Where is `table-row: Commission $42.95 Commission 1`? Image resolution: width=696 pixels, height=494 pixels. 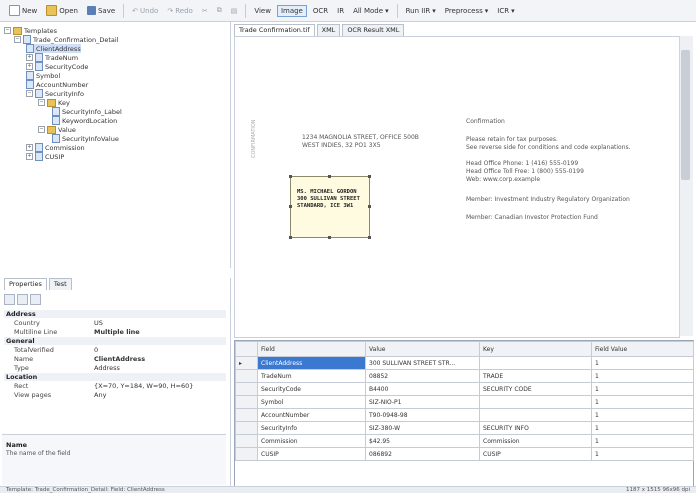 table-row: Commission $42.95 Commission 1 is located at coordinates (464, 441).